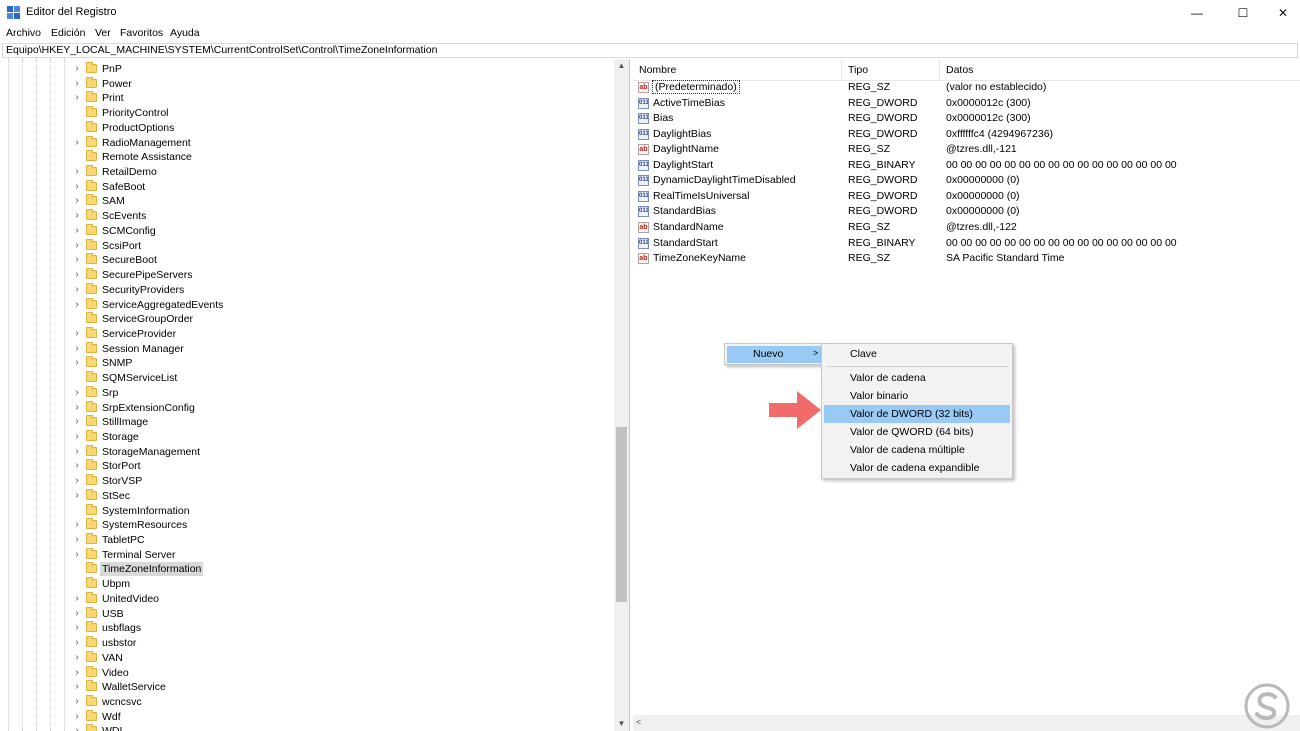 The height and width of the screenshot is (731, 1300). What do you see at coordinates (963, 150) in the screenshot?
I see `value-row: ab DaylightName REG_SZ @tzres.dll,-121` at bounding box center [963, 150].